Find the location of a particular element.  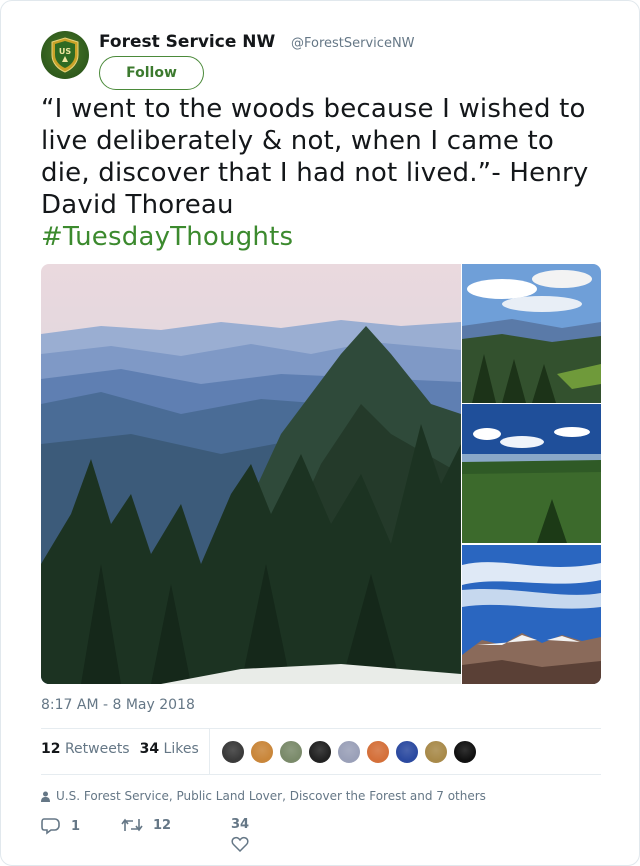

tweet-timestamp: 8:17 AM - 8 May 2018 is located at coordinates (118, 705).